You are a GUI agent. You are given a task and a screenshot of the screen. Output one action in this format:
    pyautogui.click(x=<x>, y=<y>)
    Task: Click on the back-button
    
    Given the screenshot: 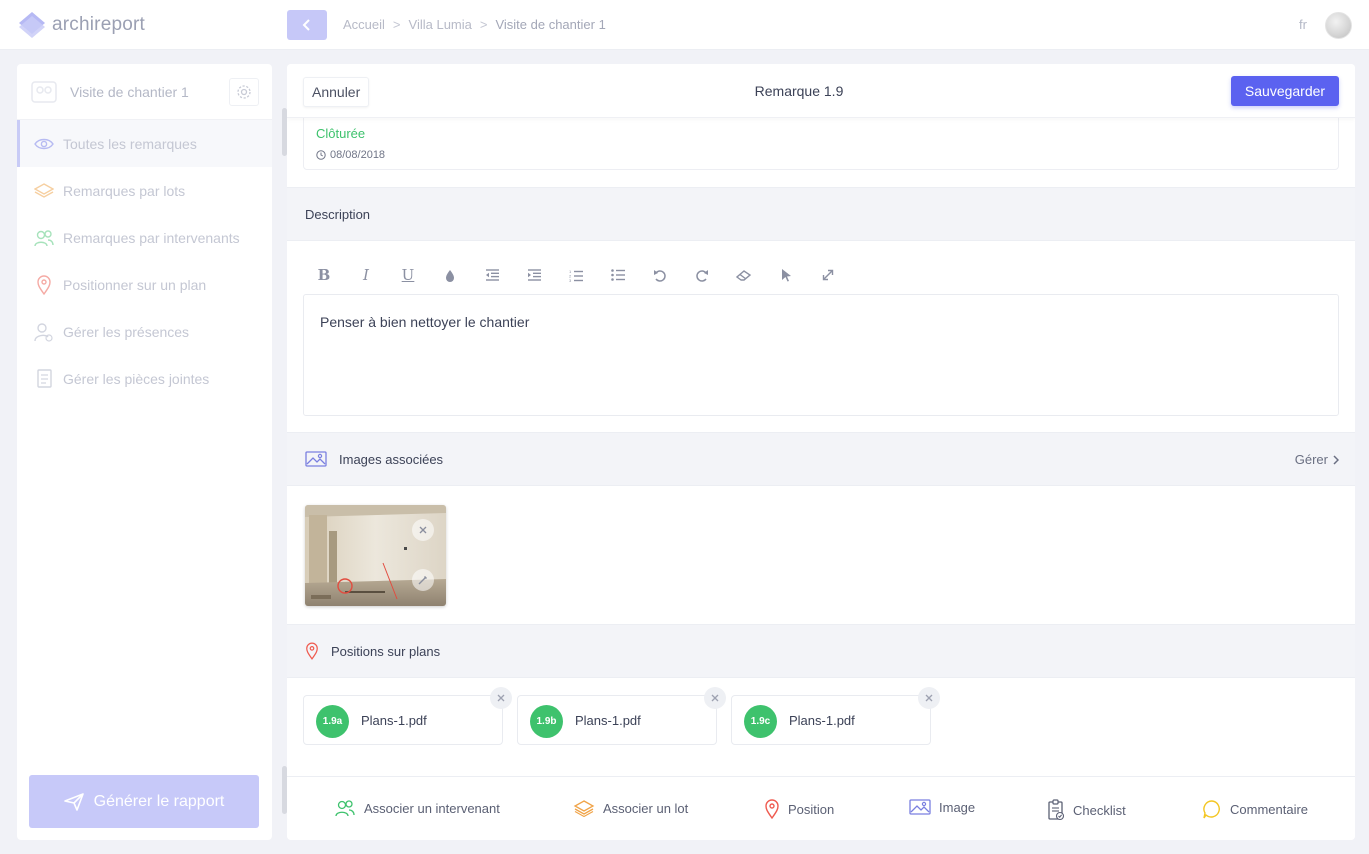 What is the action you would take?
    pyautogui.click(x=307, y=25)
    